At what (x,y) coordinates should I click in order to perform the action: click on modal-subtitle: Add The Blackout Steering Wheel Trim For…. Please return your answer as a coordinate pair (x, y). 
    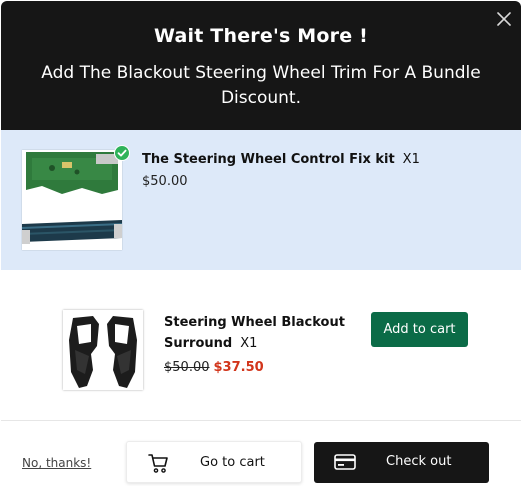
    Looking at the image, I should click on (261, 85).